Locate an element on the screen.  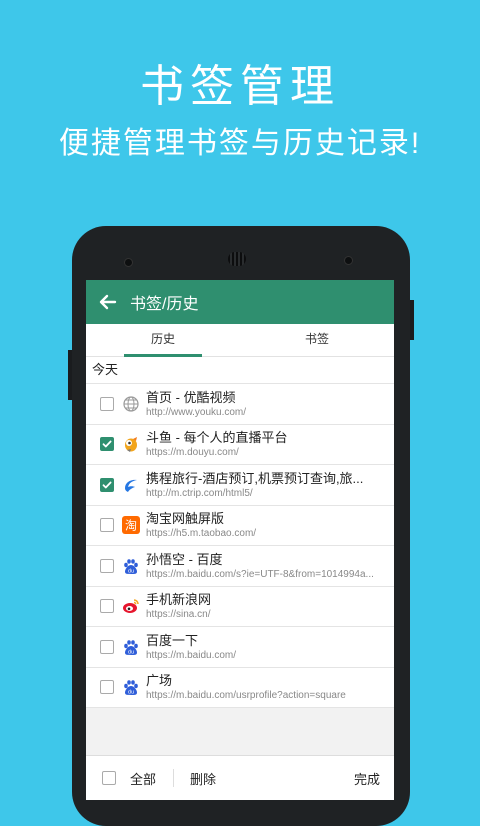
taobao-icon: 淘 is located at coordinates (131, 525).